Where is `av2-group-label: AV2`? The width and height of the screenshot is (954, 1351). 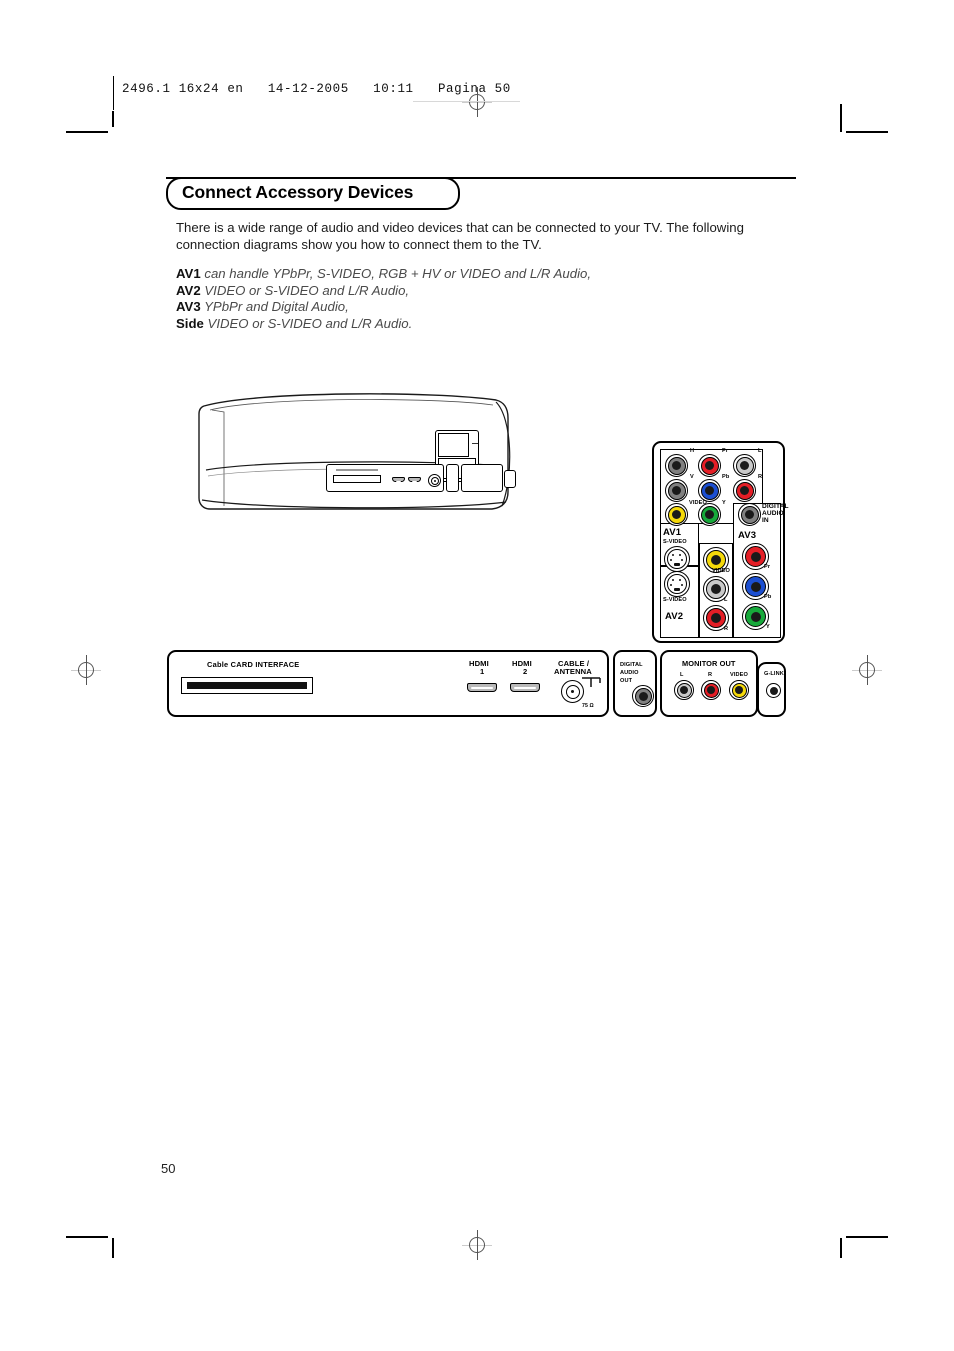 av2-group-label: AV2 is located at coordinates (674, 616).